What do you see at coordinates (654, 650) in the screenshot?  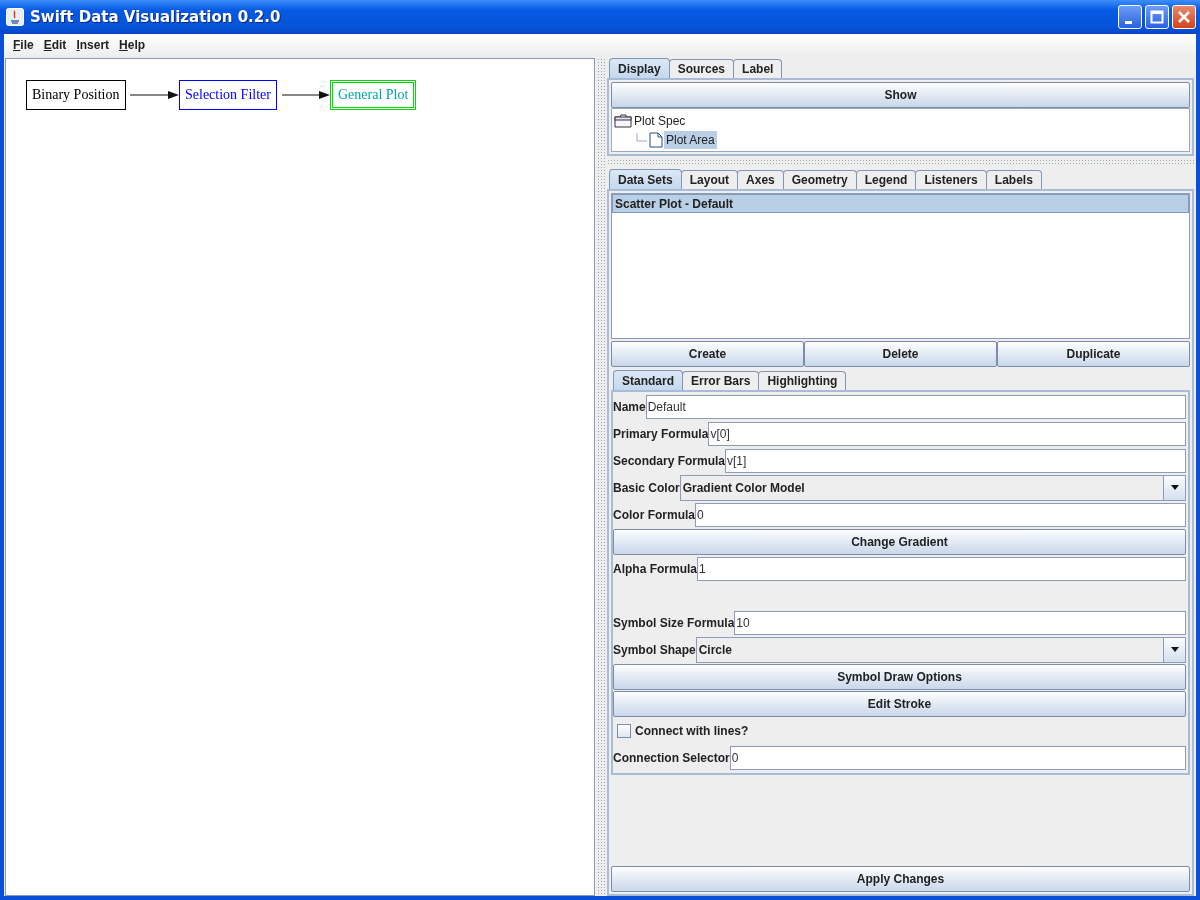 I see `field-label: Symbol Shape` at bounding box center [654, 650].